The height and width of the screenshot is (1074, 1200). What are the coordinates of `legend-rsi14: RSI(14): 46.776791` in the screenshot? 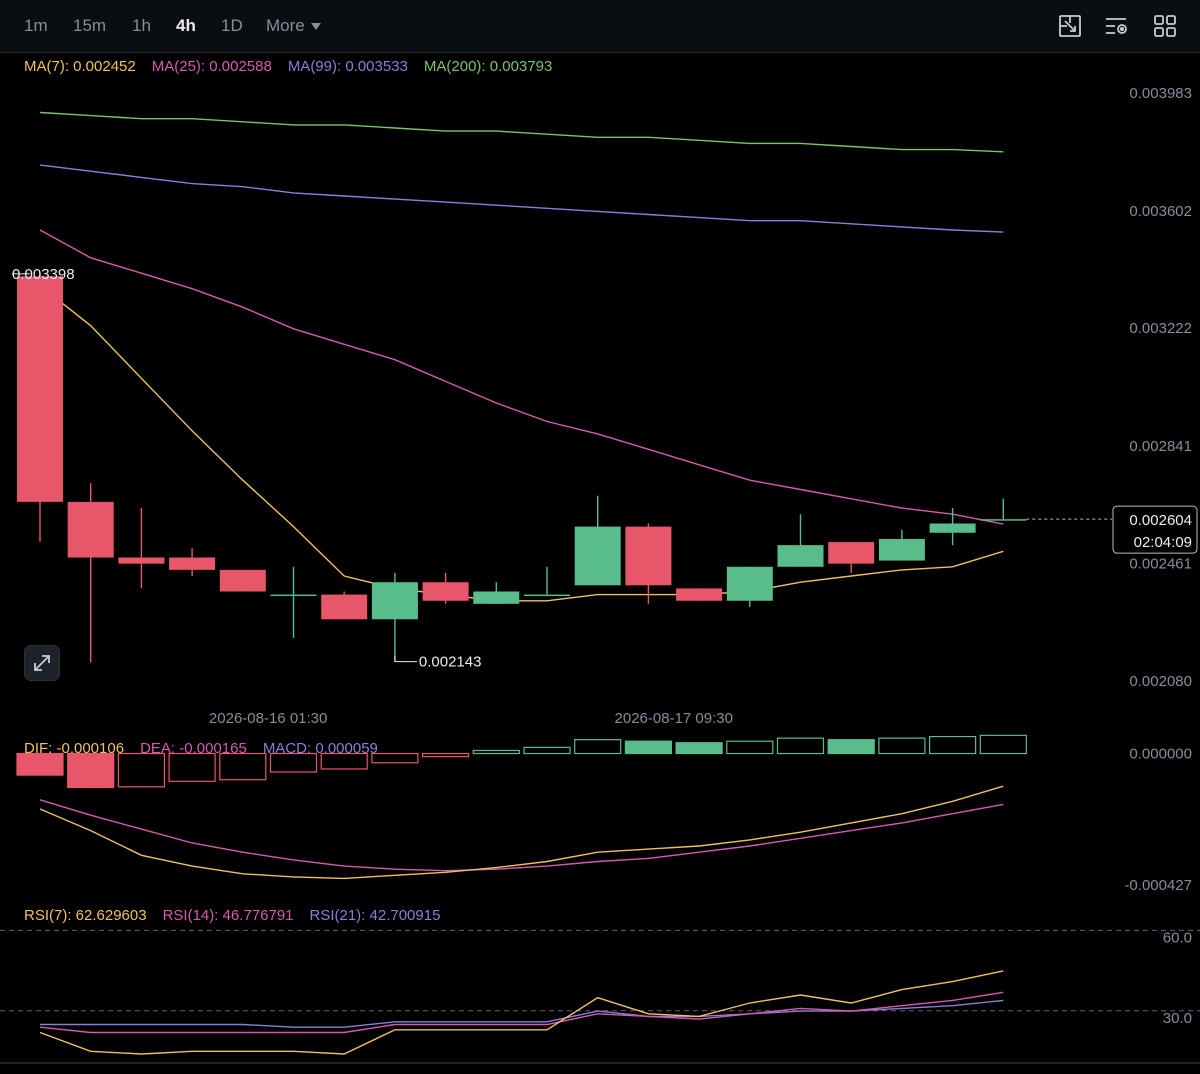 It's located at (228, 915).